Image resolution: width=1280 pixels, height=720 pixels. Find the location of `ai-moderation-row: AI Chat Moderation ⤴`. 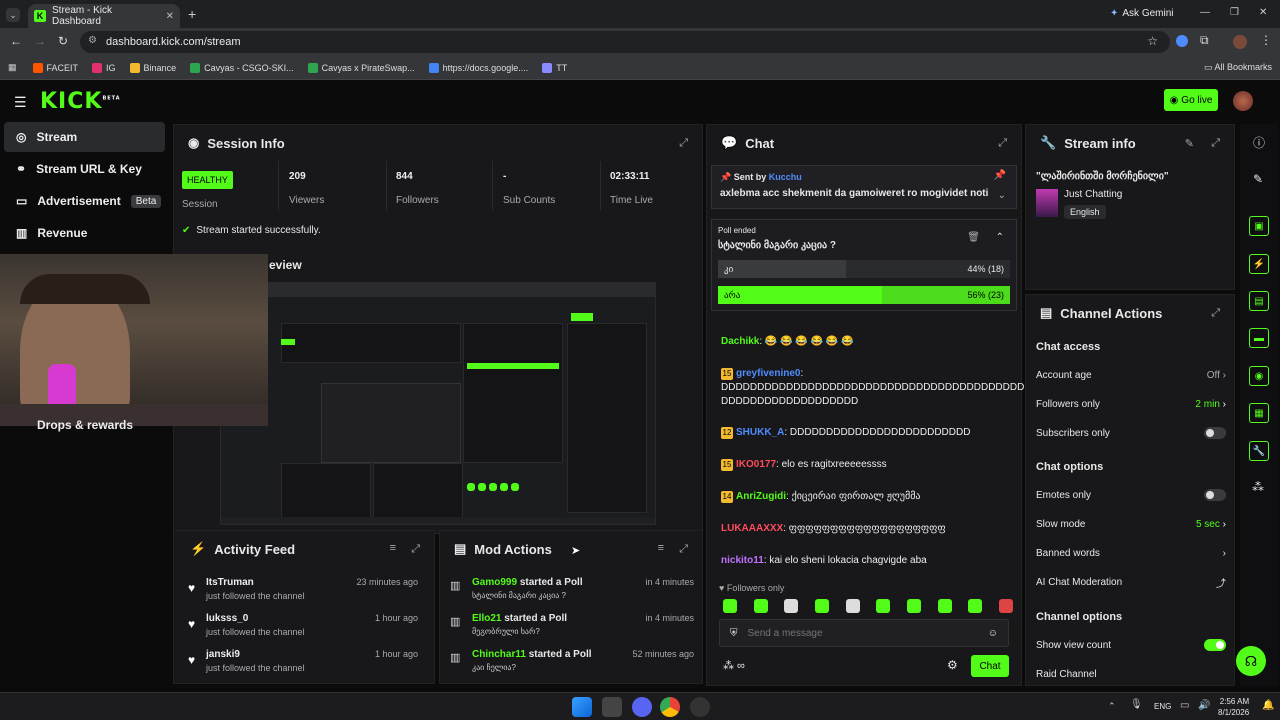

ai-moderation-row: AI Chat Moderation ⤴ is located at coordinates (1131, 582).